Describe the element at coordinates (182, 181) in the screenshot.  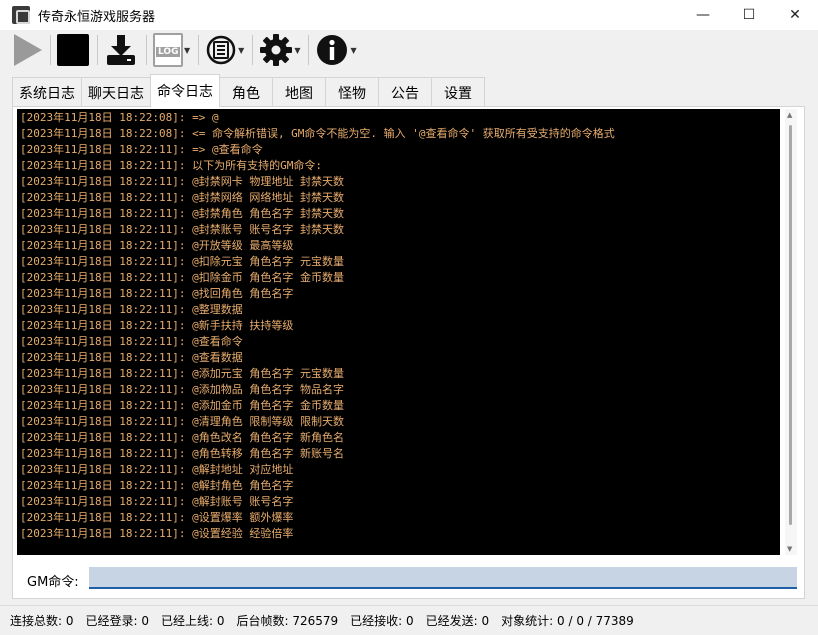
I see `log-line: [2023年11月18日 18:22:11]: @封禁网卡 物理地址 封禁天数` at that location.